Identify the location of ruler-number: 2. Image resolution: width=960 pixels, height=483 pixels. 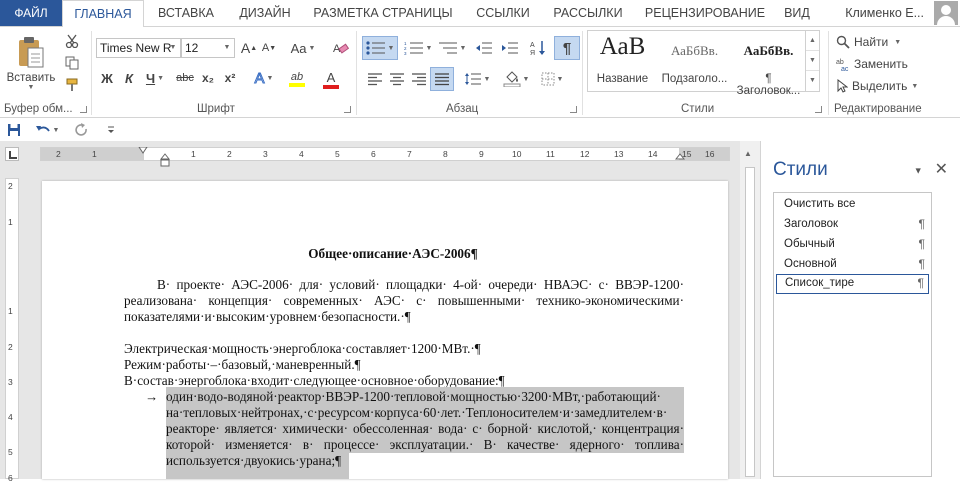
(10, 186).